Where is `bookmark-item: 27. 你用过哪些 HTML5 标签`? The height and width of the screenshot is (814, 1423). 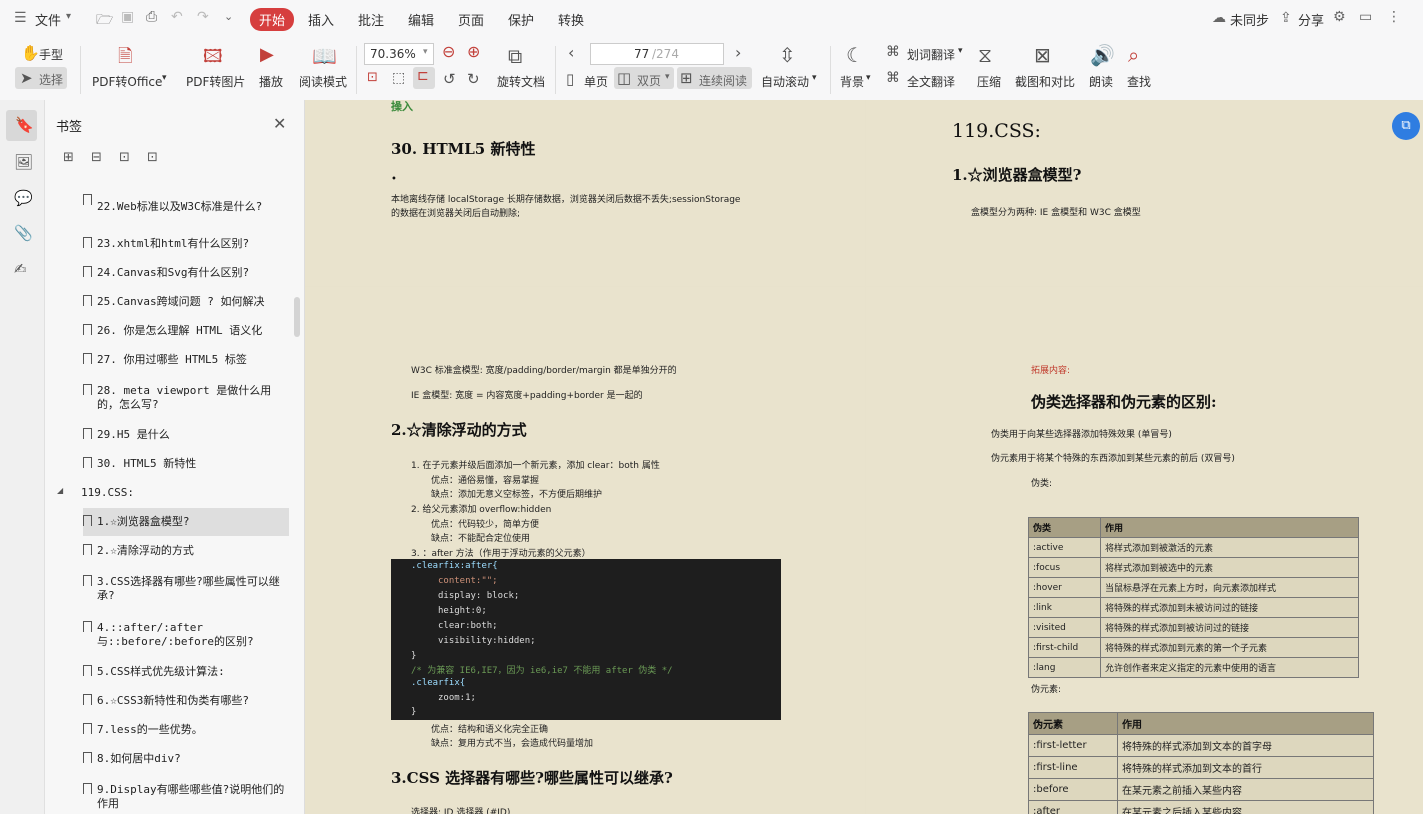
bookmark-item: 27. 你用过哪些 HTML5 标签 is located at coordinates (200, 360).